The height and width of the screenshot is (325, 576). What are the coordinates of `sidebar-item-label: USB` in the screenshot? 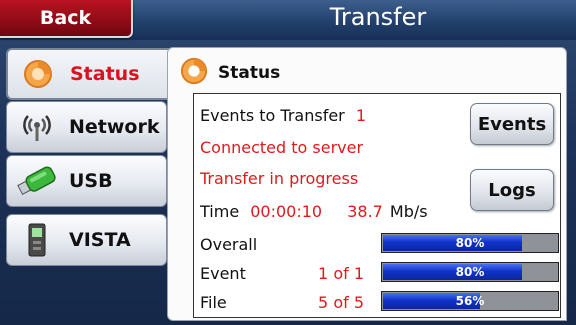 It's located at (91, 181).